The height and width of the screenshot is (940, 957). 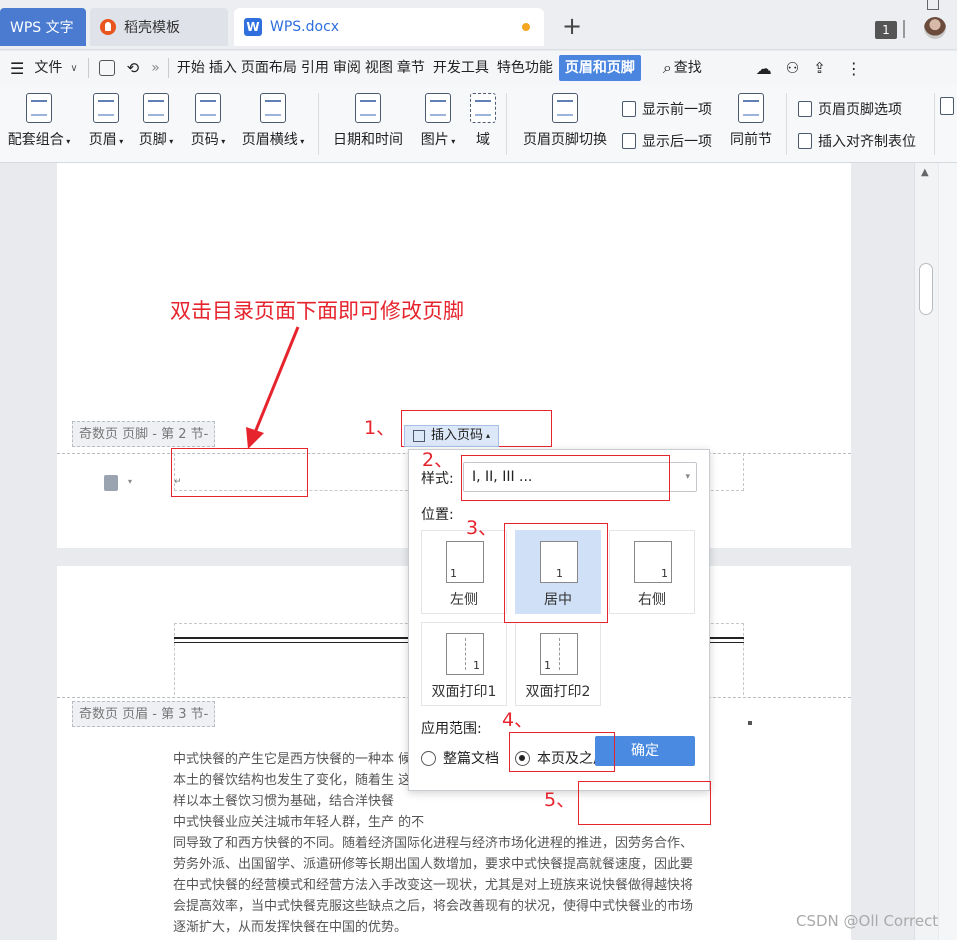 I want to click on footer-button: 页脚 ▾, so click(x=156, y=121).